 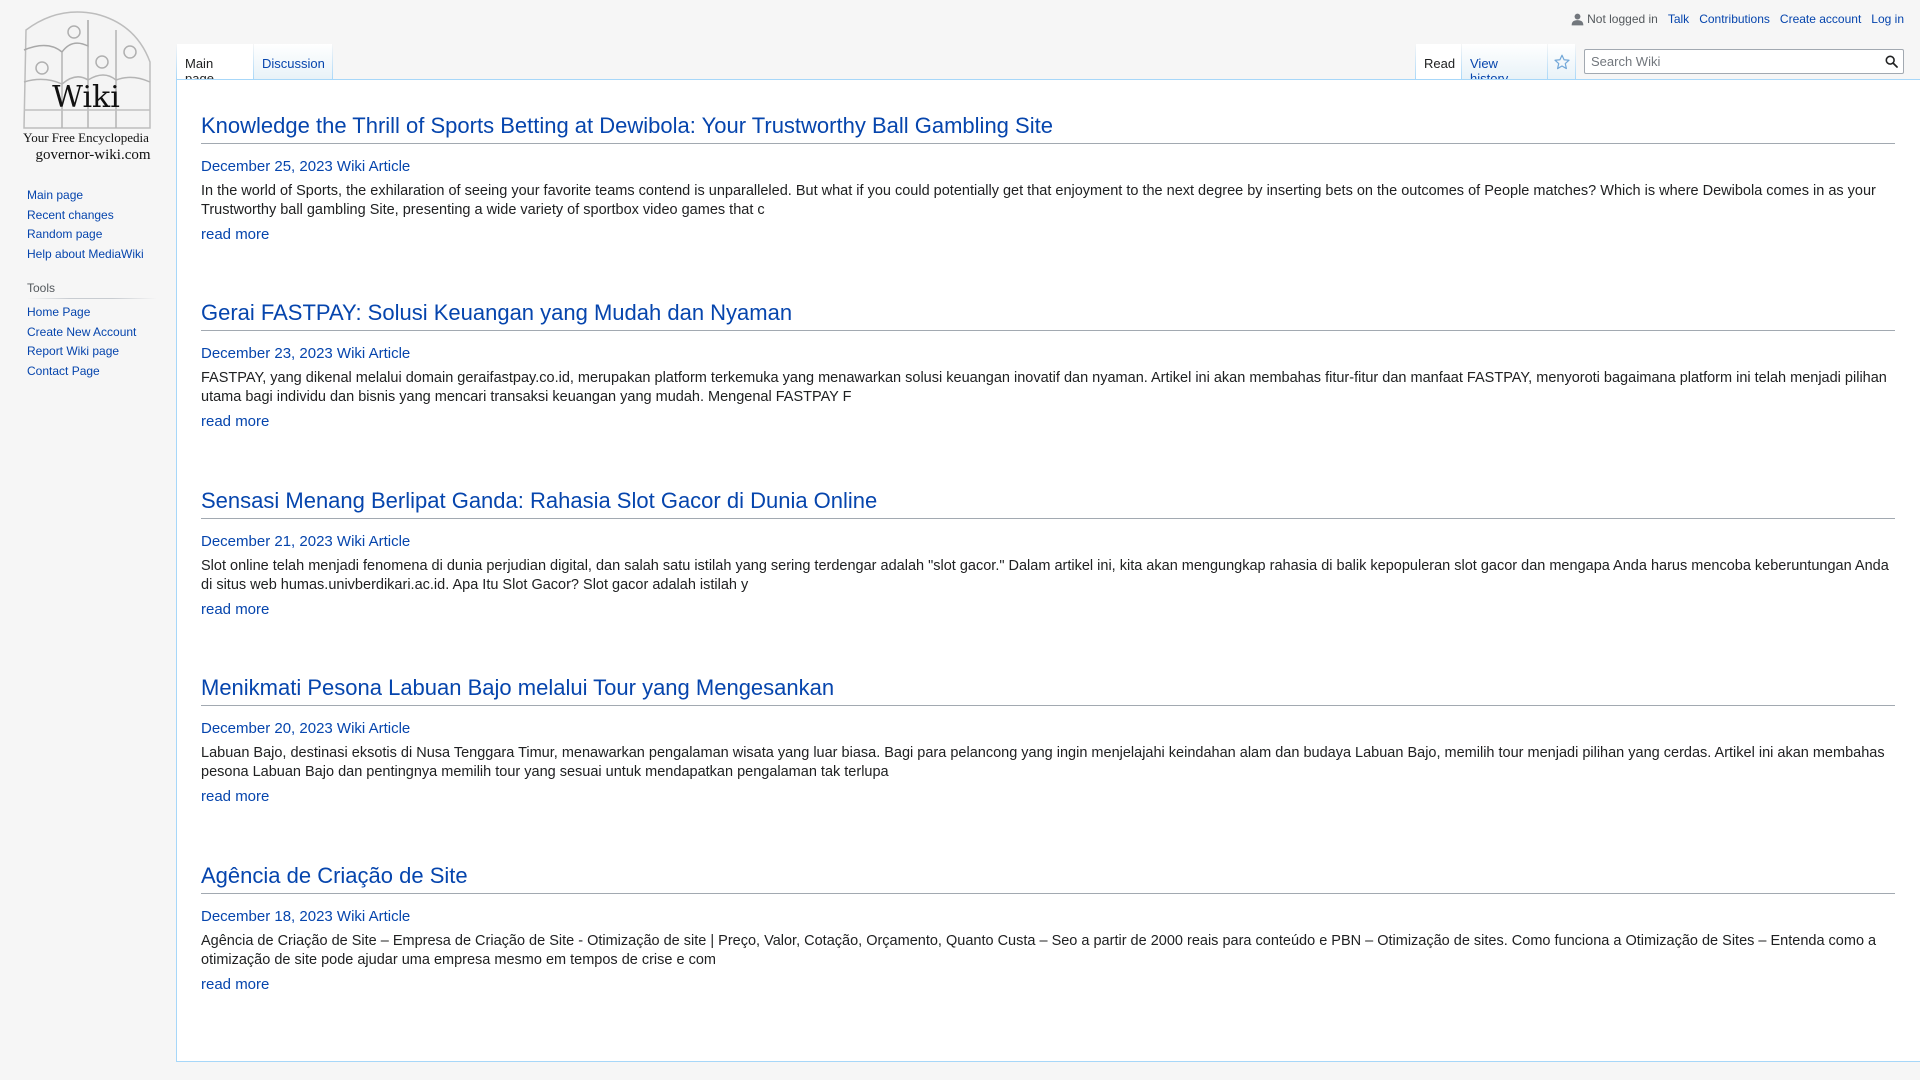 I want to click on sidebar-item-contact-page: Contact Page, so click(x=63, y=371).